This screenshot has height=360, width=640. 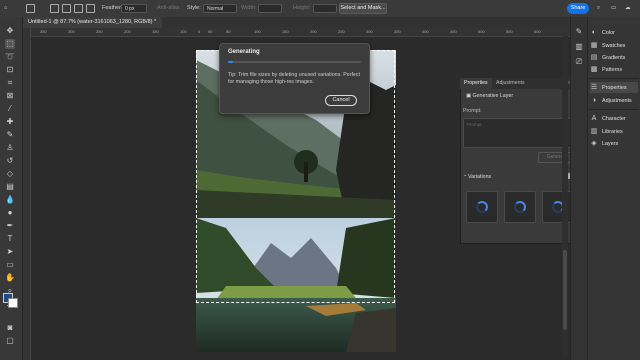 I want to click on dock-item-gradients: ▤ Gradients, so click(x=608, y=57).